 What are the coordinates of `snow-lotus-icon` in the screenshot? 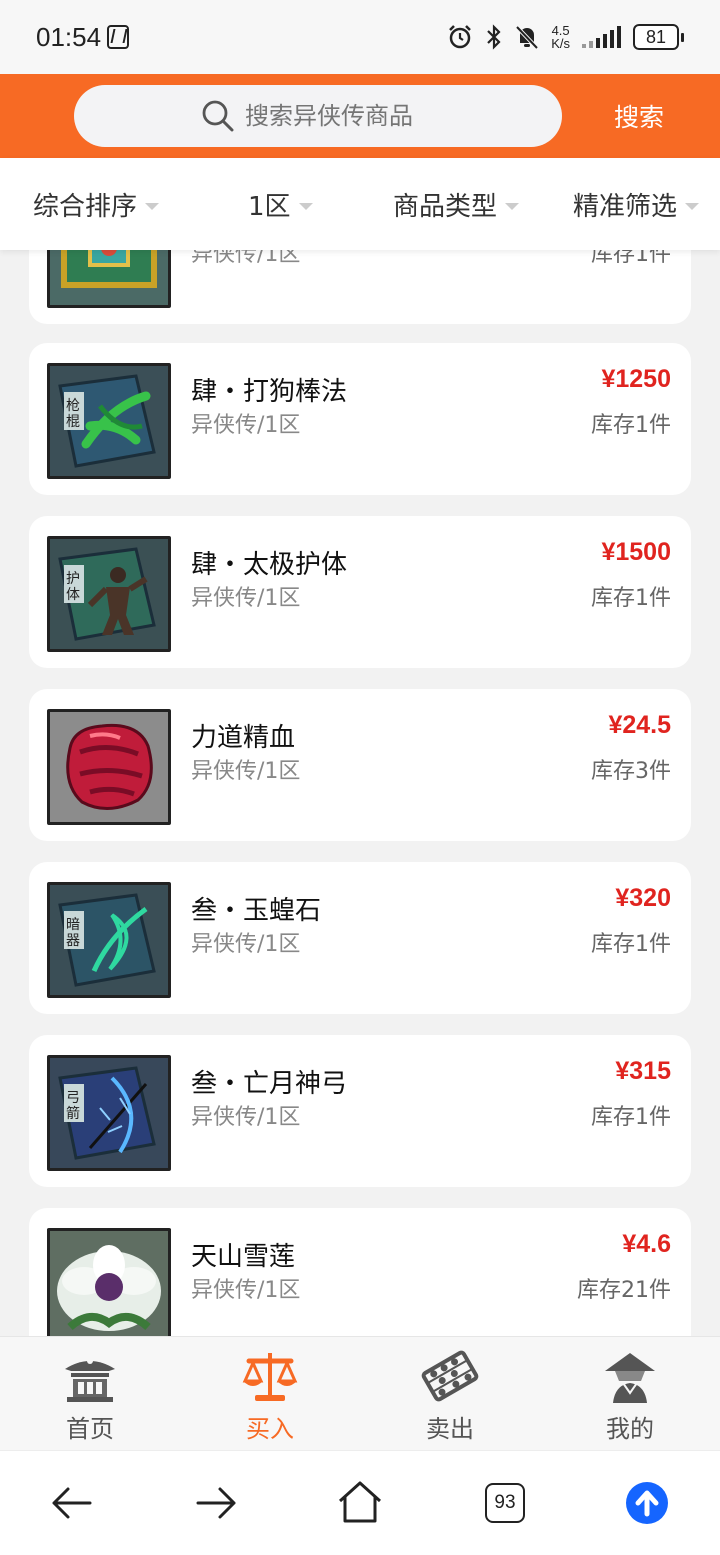 It's located at (109, 1282).